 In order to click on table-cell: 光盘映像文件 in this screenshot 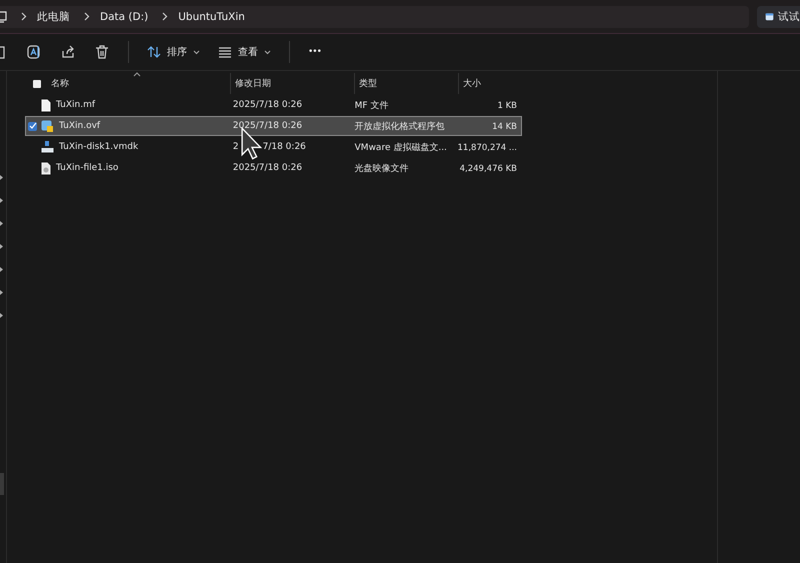, I will do `click(381, 169)`.